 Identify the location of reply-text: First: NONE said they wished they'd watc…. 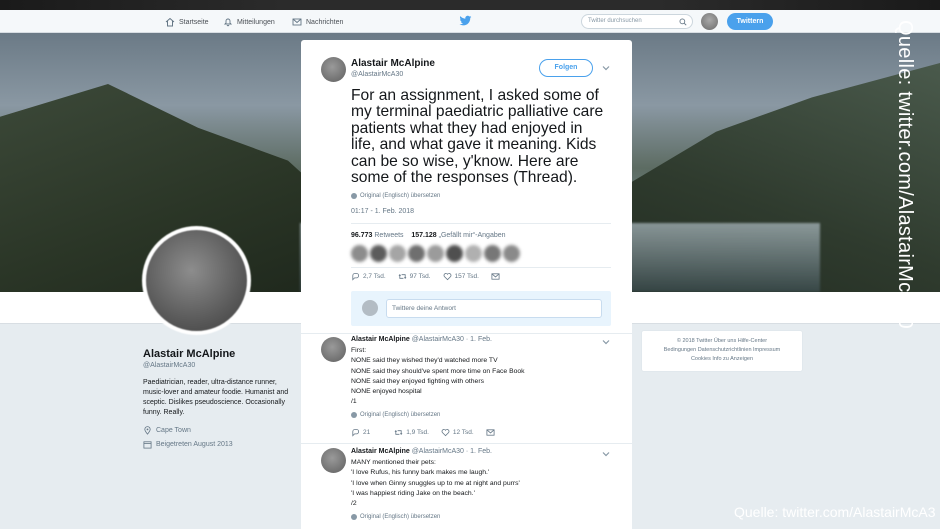
(476, 377).